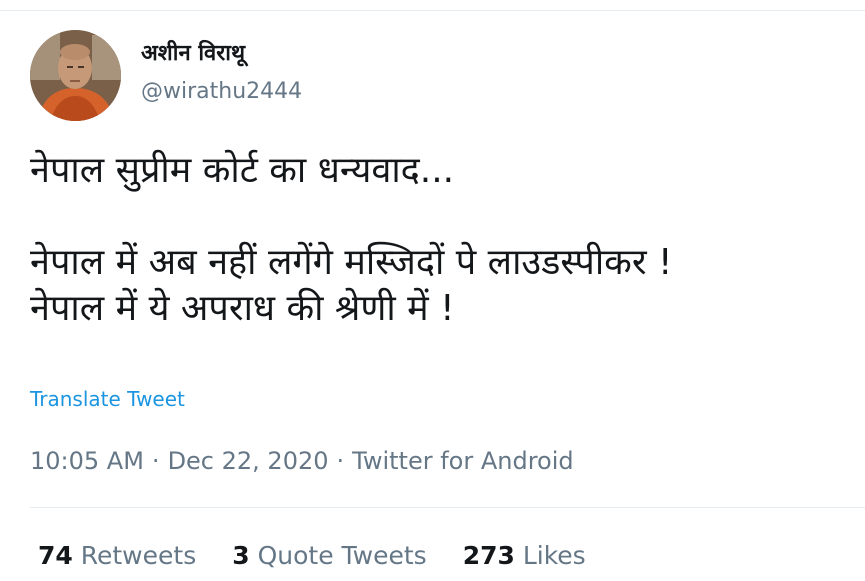 This screenshot has width=865, height=581. What do you see at coordinates (488, 555) in the screenshot?
I see `likes-count: 273` at bounding box center [488, 555].